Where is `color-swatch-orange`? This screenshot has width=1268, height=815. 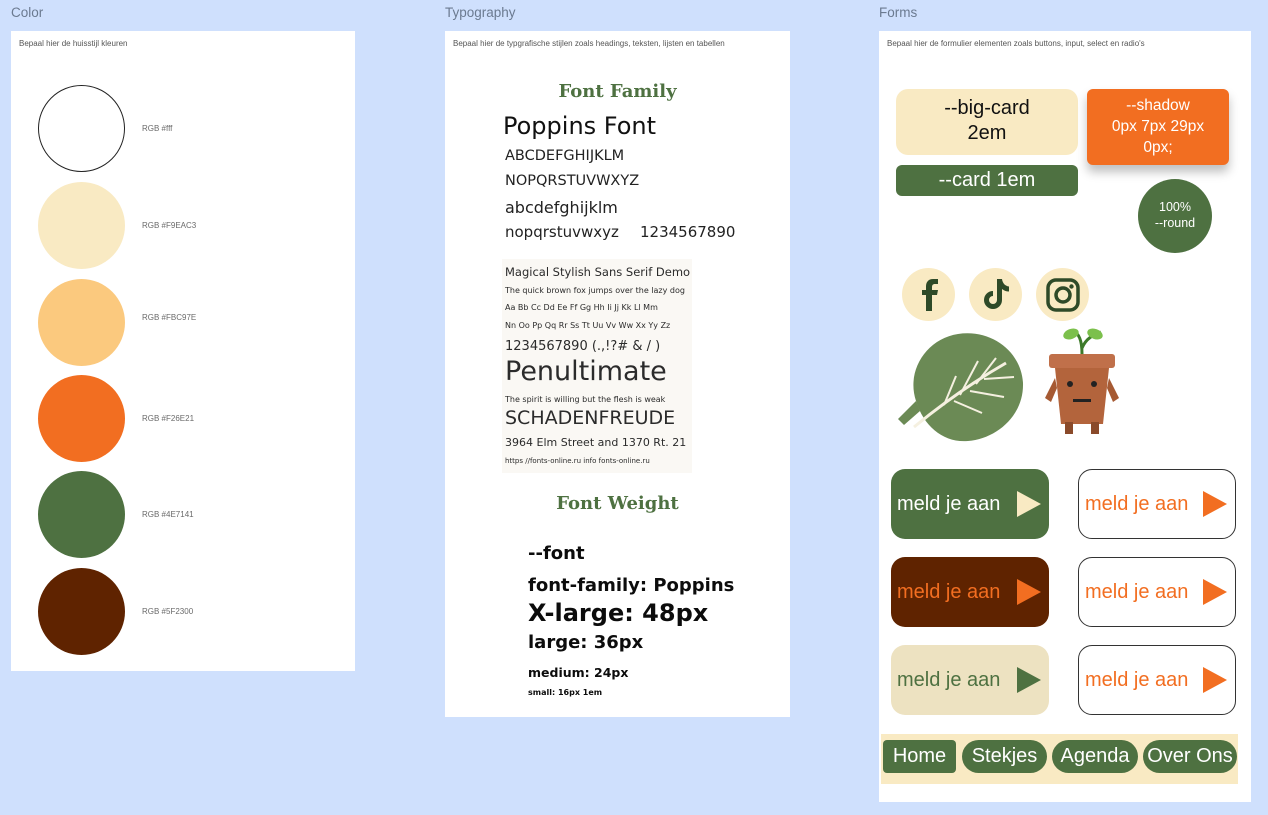 color-swatch-orange is located at coordinates (81, 418).